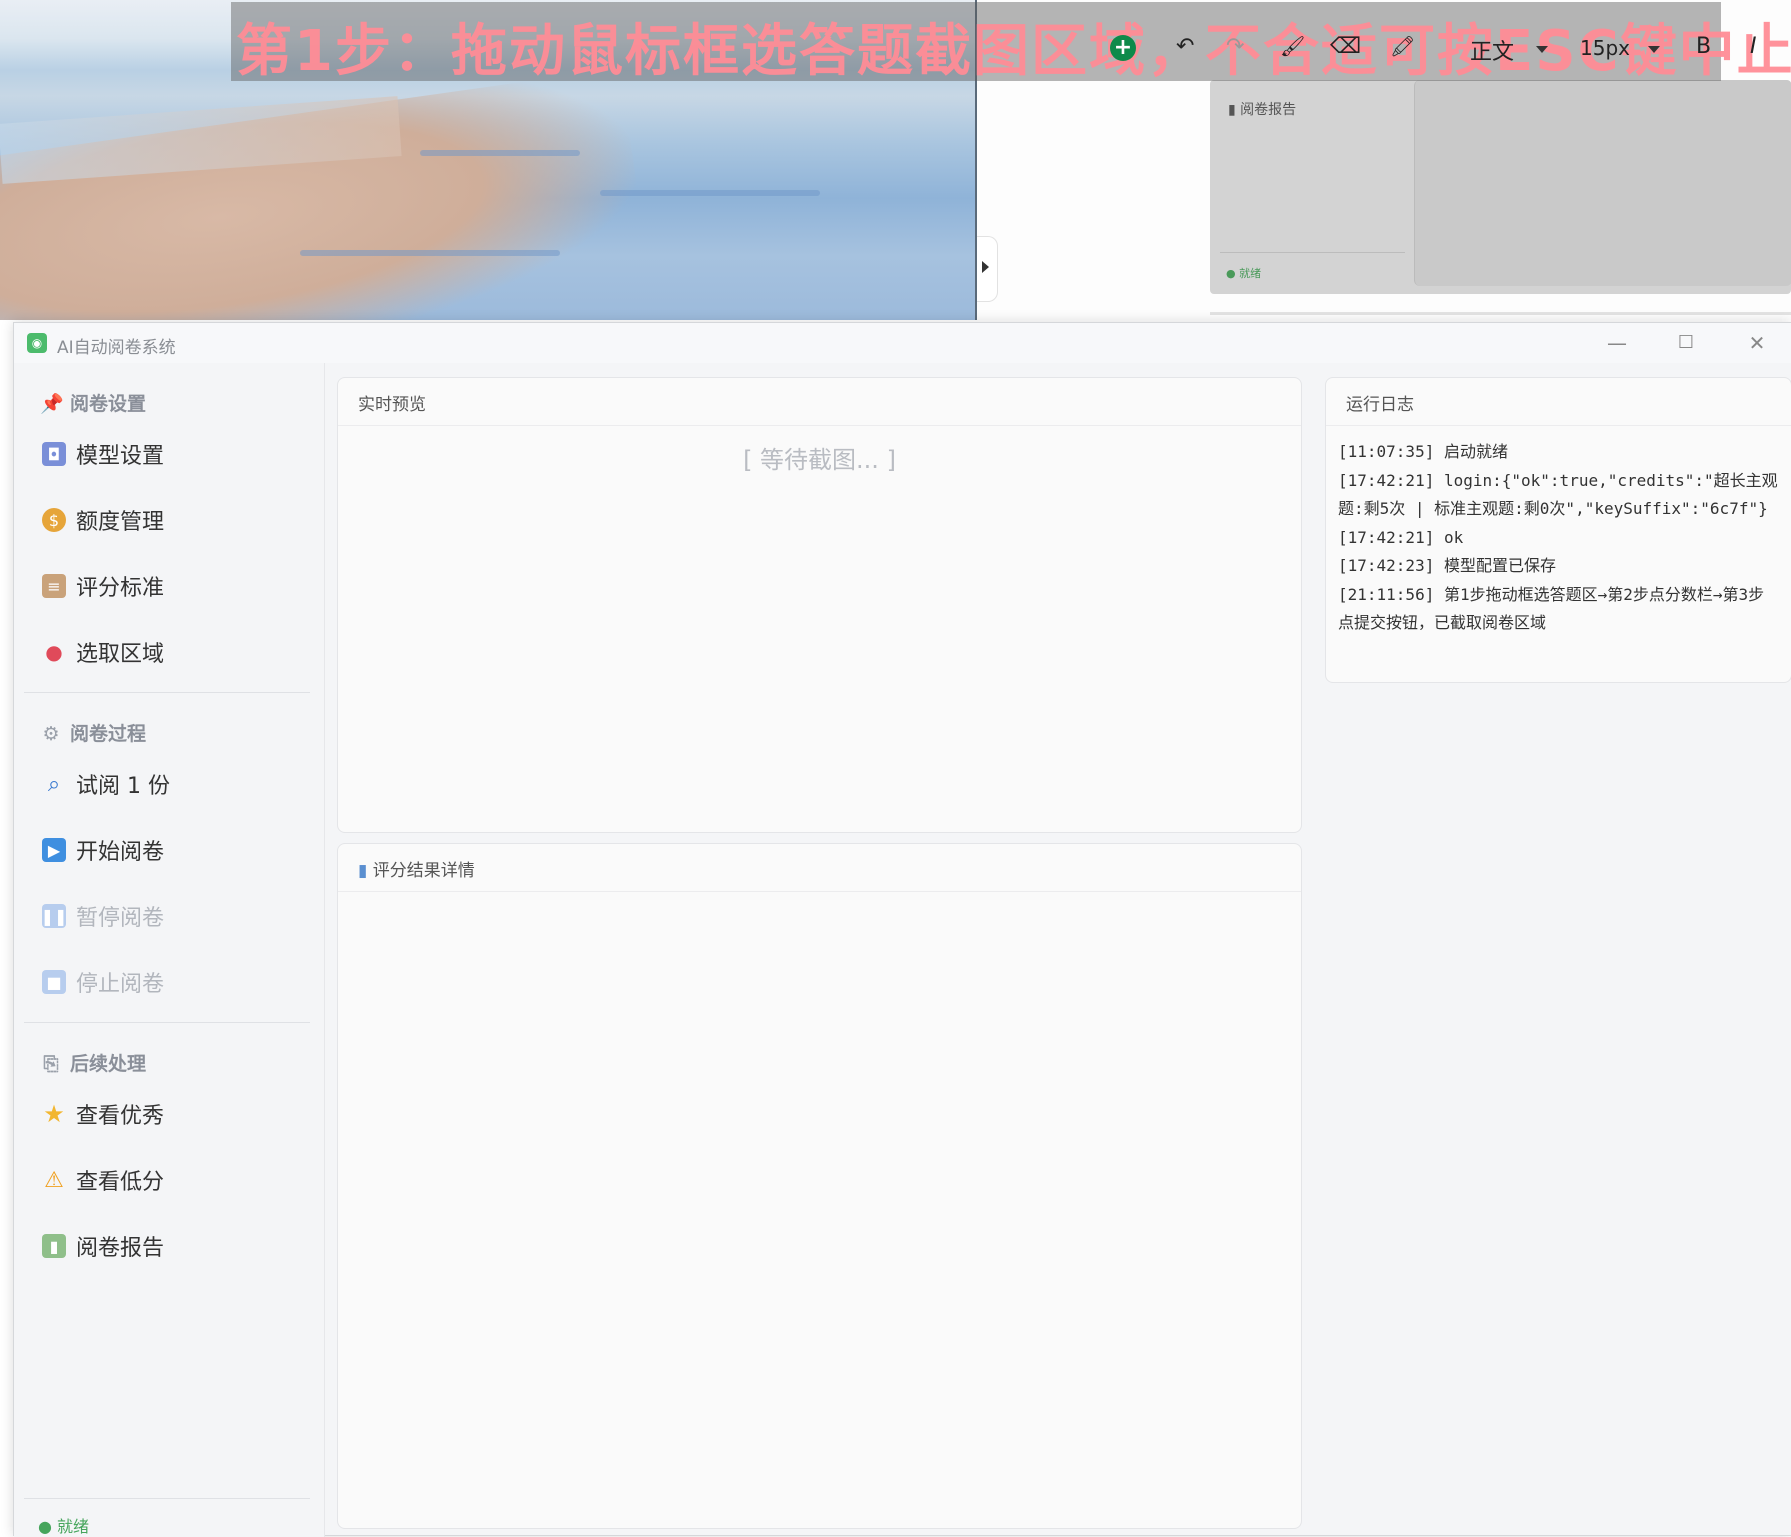 The image size is (1791, 1537). What do you see at coordinates (54, 1180) in the screenshot?
I see `warning-icon: ⚠` at bounding box center [54, 1180].